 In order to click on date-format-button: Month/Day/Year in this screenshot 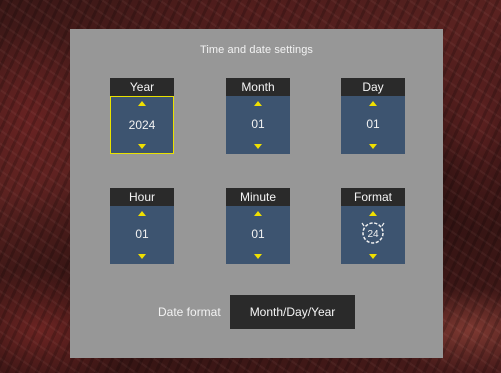, I will do `click(292, 312)`.